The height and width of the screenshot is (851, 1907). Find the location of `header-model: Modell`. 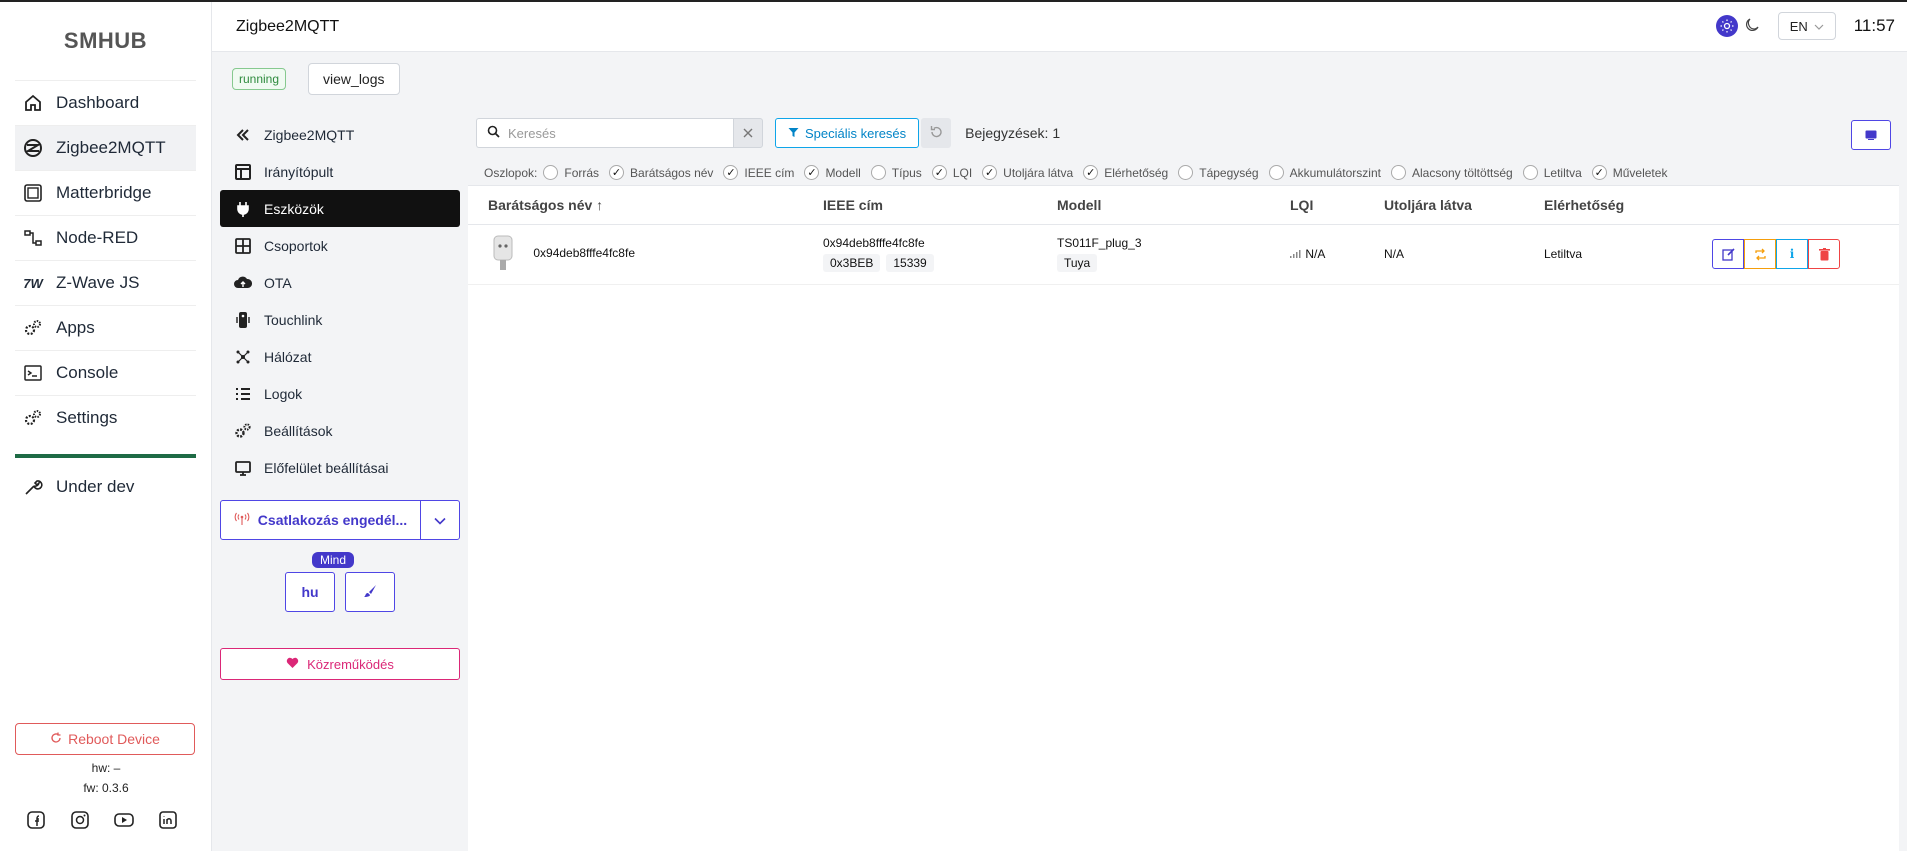

header-model: Modell is located at coordinates (1153, 205).